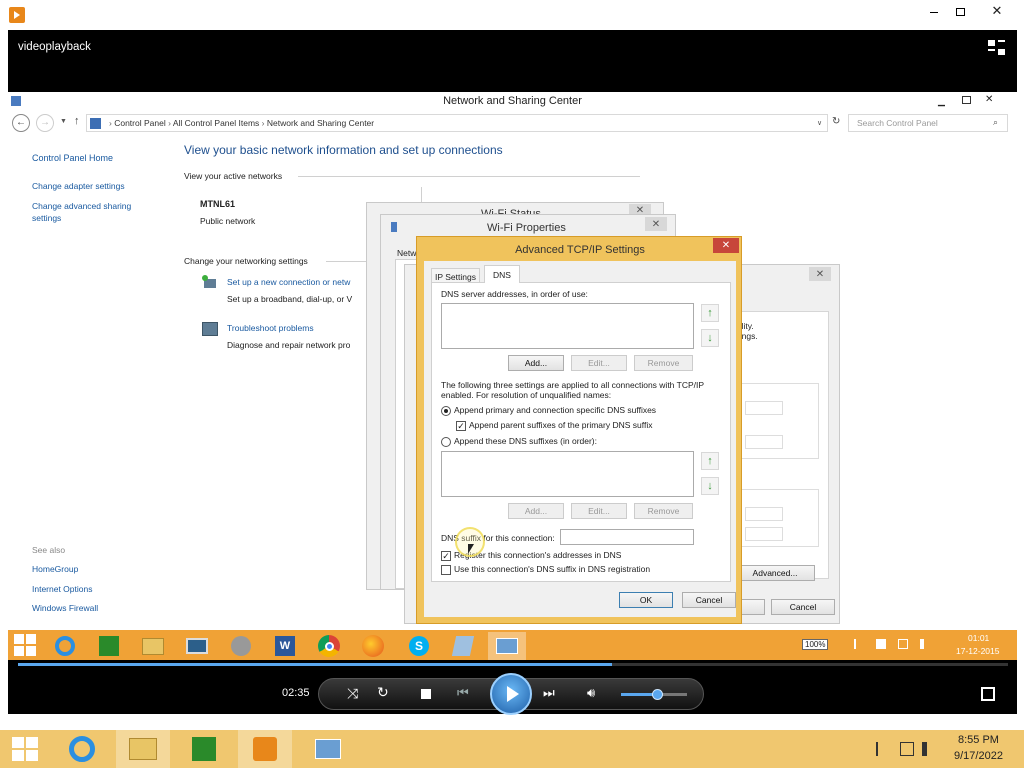  What do you see at coordinates (197, 646) in the screenshot?
I see `monitor-icon` at bounding box center [197, 646].